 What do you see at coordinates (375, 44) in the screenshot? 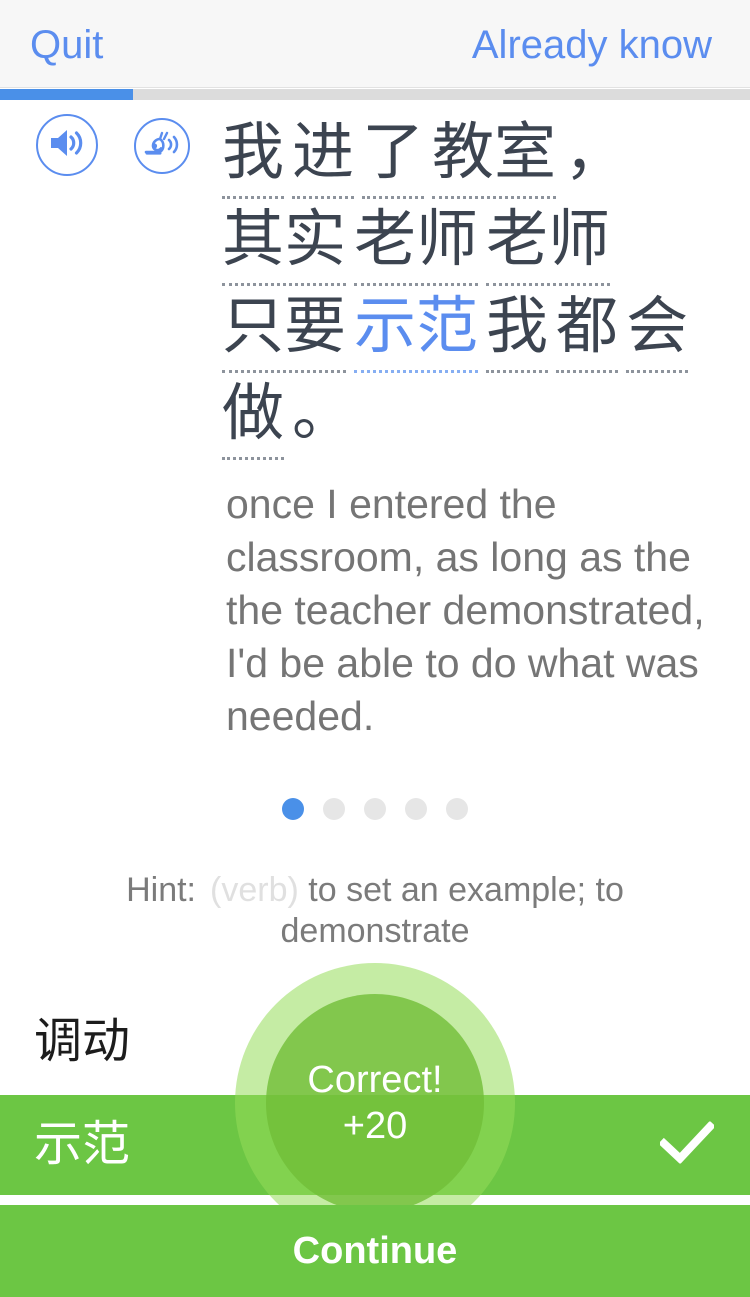
I see `top-bar: Quit Already know` at bounding box center [375, 44].